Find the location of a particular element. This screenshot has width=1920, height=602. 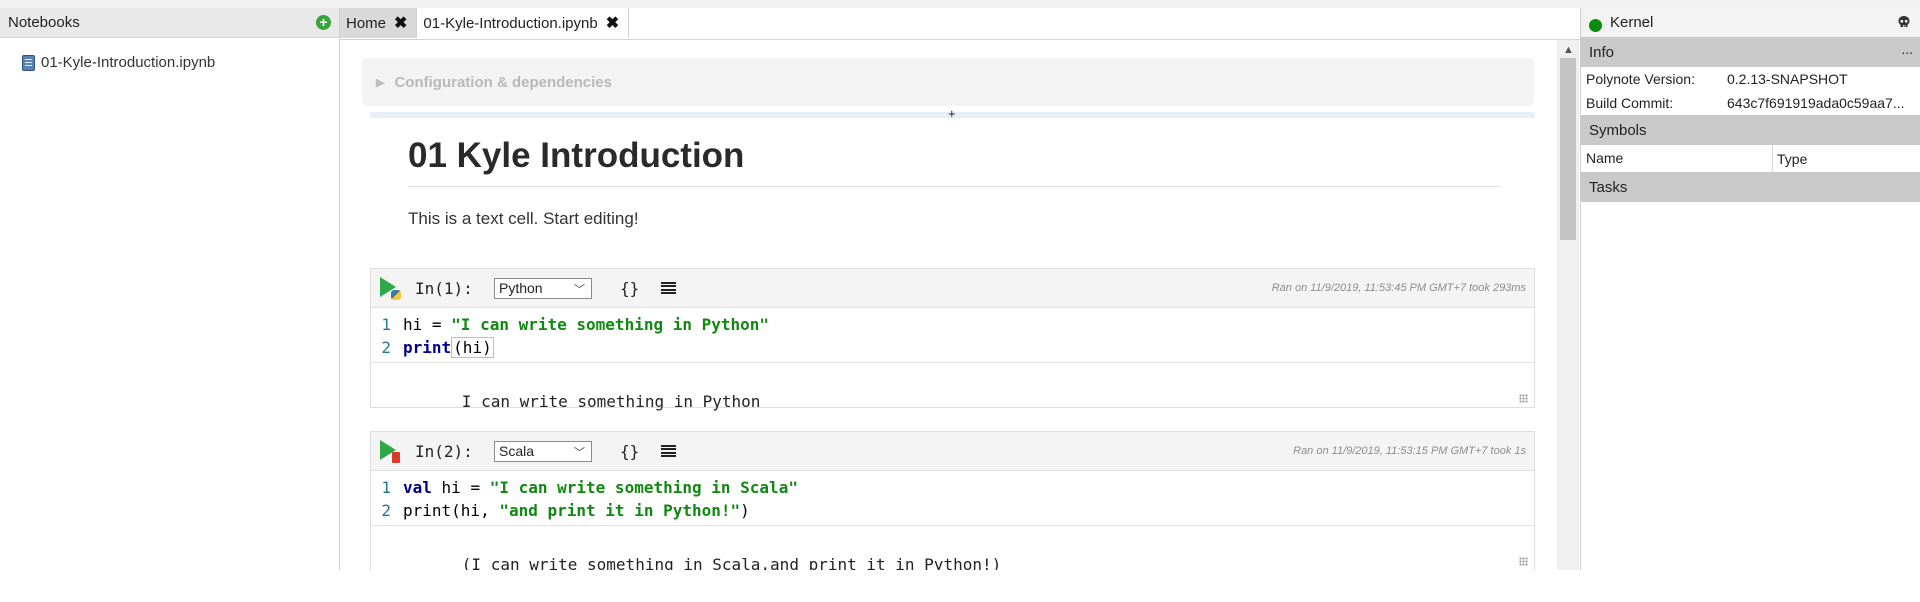

language-value: Python is located at coordinates (521, 288).